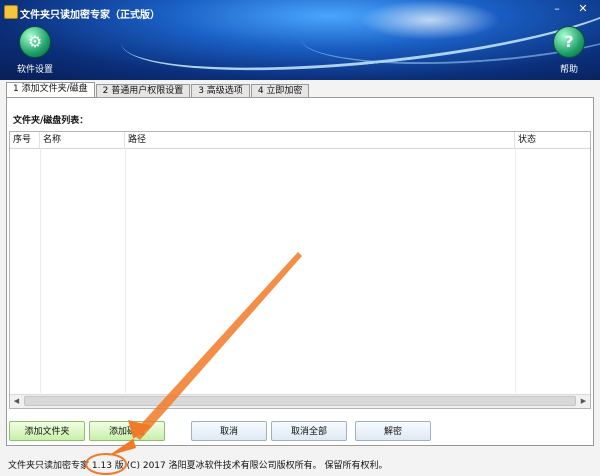 This screenshot has height=476, width=600. I want to click on window-controls: – ✕, so click(570, 10).